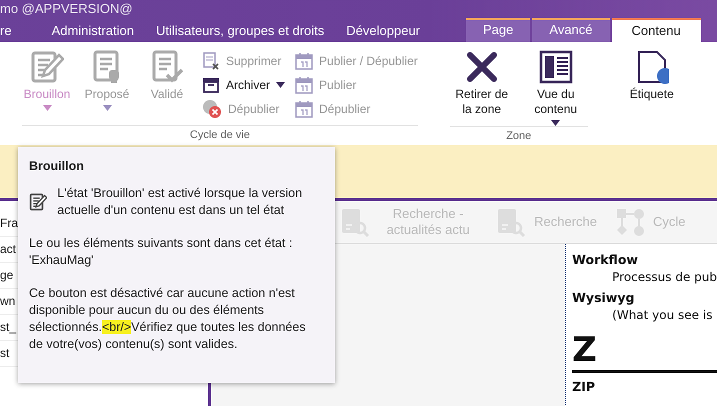 This screenshot has width=717, height=406. I want to click on menu-item: Administration, so click(104, 32).